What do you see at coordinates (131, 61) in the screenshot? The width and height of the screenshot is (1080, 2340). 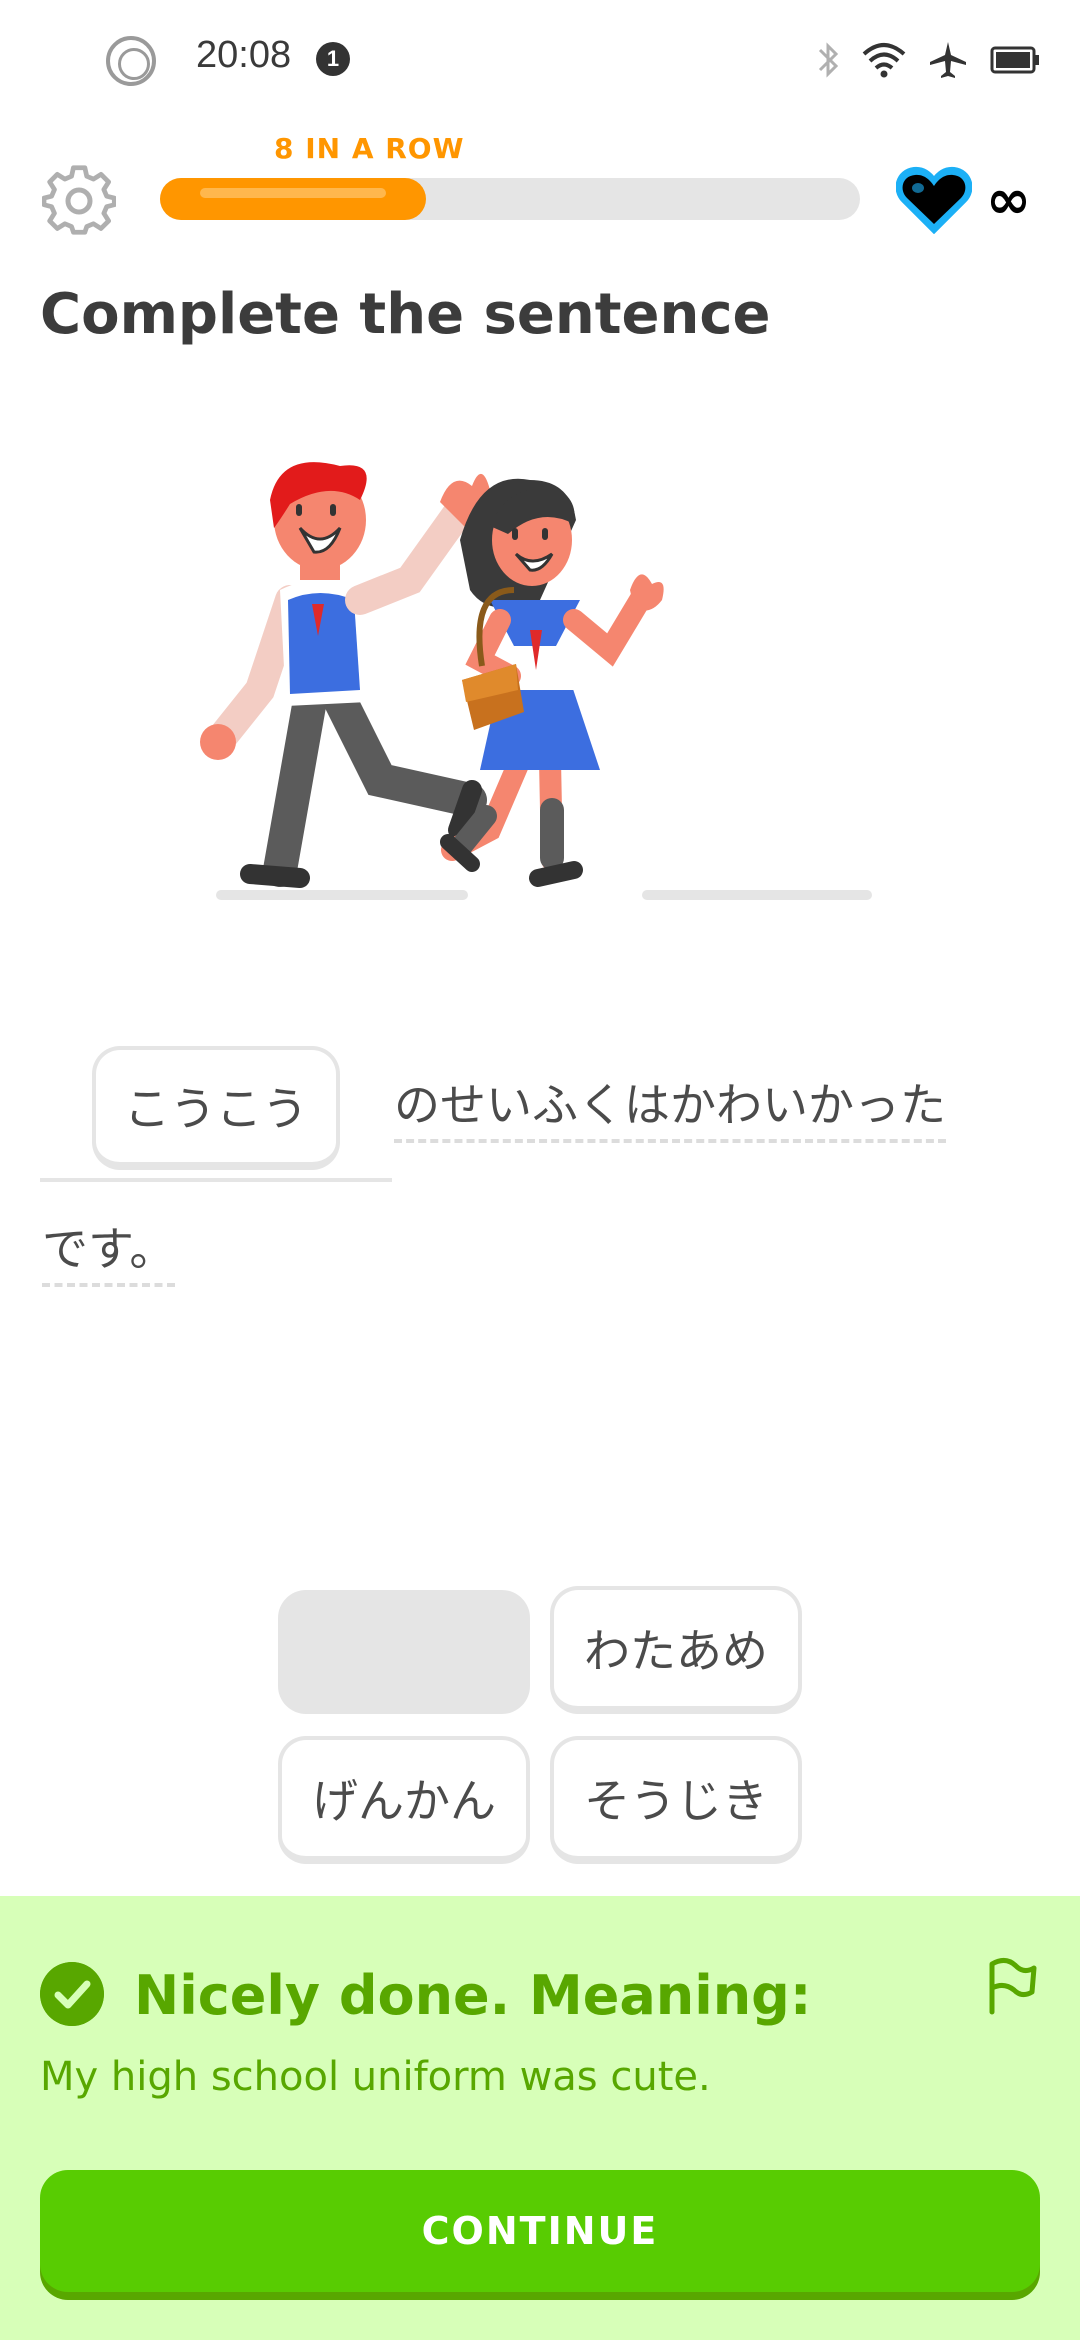 I see `screen-record-icon` at bounding box center [131, 61].